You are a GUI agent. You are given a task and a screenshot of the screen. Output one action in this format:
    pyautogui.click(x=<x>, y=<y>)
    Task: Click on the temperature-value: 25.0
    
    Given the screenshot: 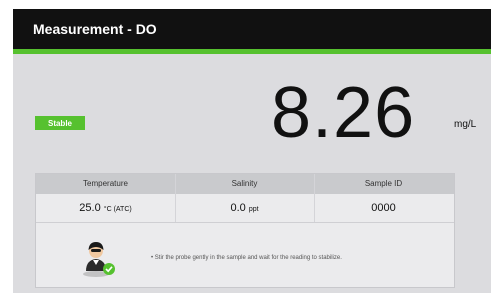 What is the action you would take?
    pyautogui.click(x=90, y=208)
    